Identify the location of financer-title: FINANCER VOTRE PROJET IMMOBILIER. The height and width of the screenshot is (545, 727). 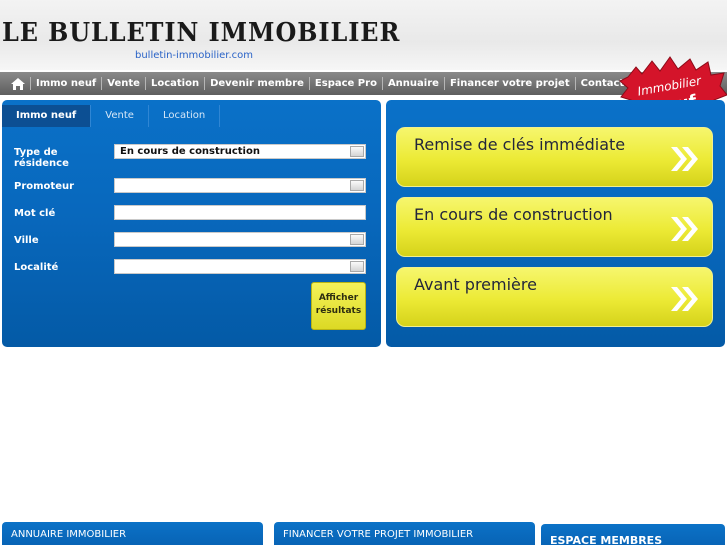
(378, 534).